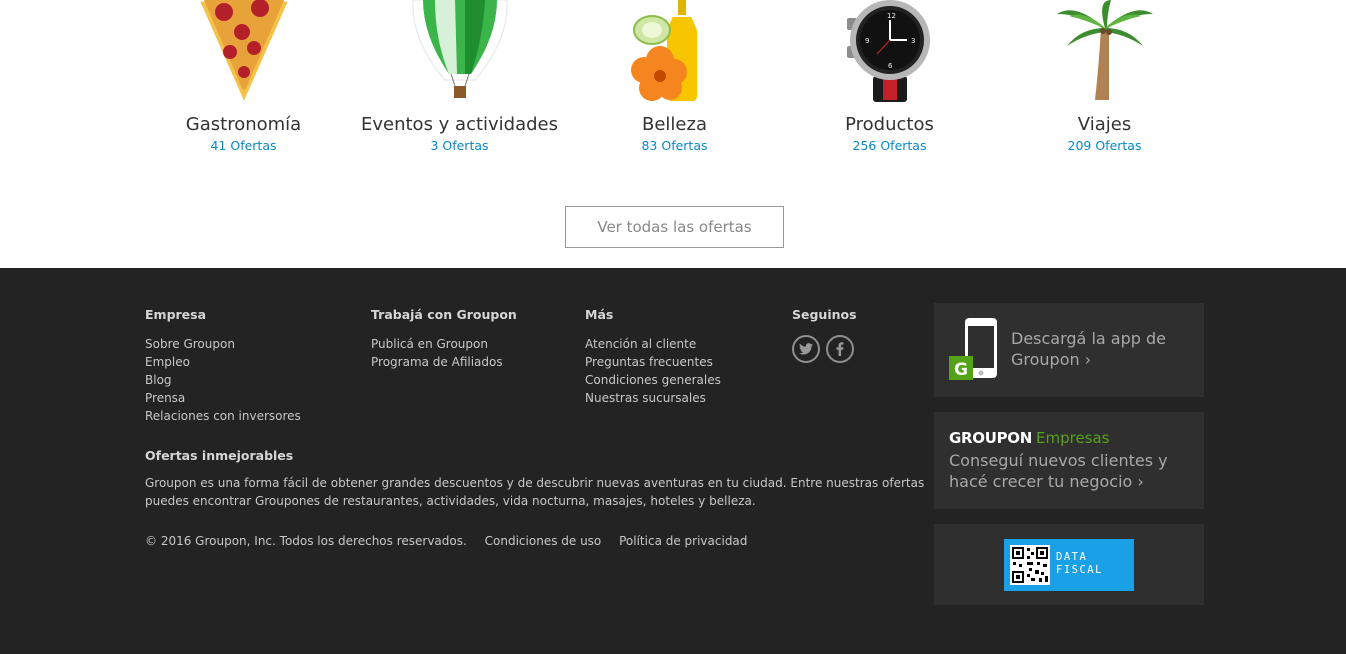 This screenshot has width=1346, height=654. Describe the element at coordinates (961, 370) in the screenshot. I see `svg-text: G` at that location.